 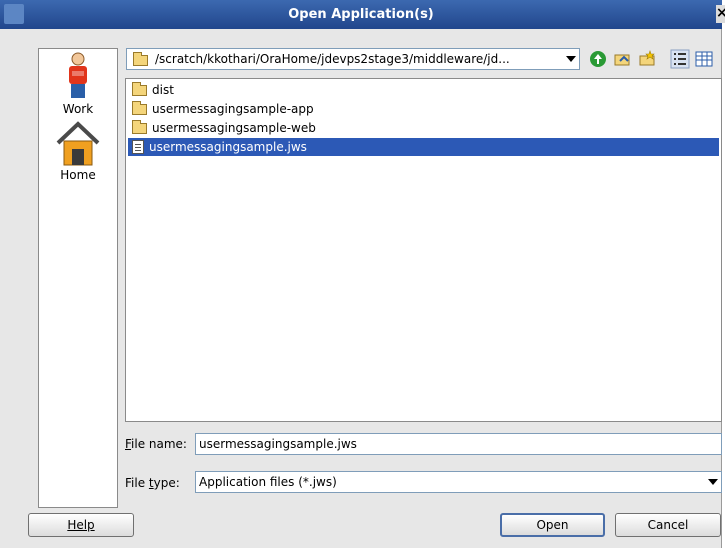 What do you see at coordinates (228, 147) in the screenshot?
I see `file-name: usermessagingsample.jws` at bounding box center [228, 147].